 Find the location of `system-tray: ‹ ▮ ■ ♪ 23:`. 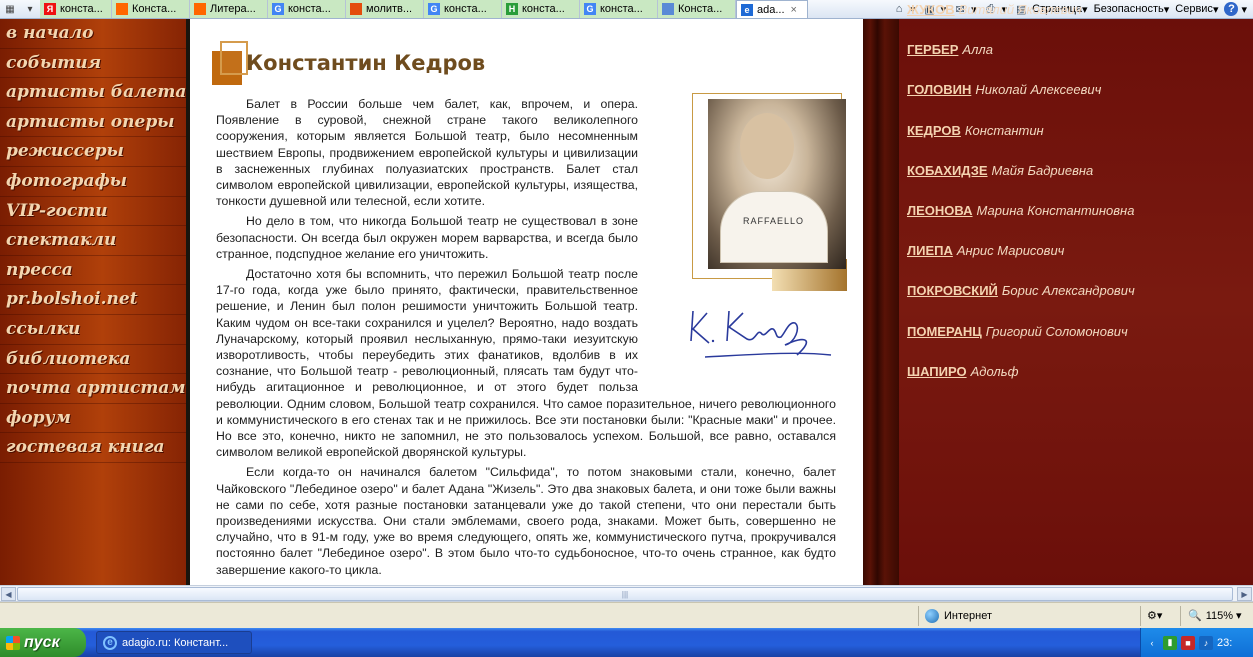

system-tray: ‹ ▮ ■ ♪ 23: is located at coordinates (1196, 642).